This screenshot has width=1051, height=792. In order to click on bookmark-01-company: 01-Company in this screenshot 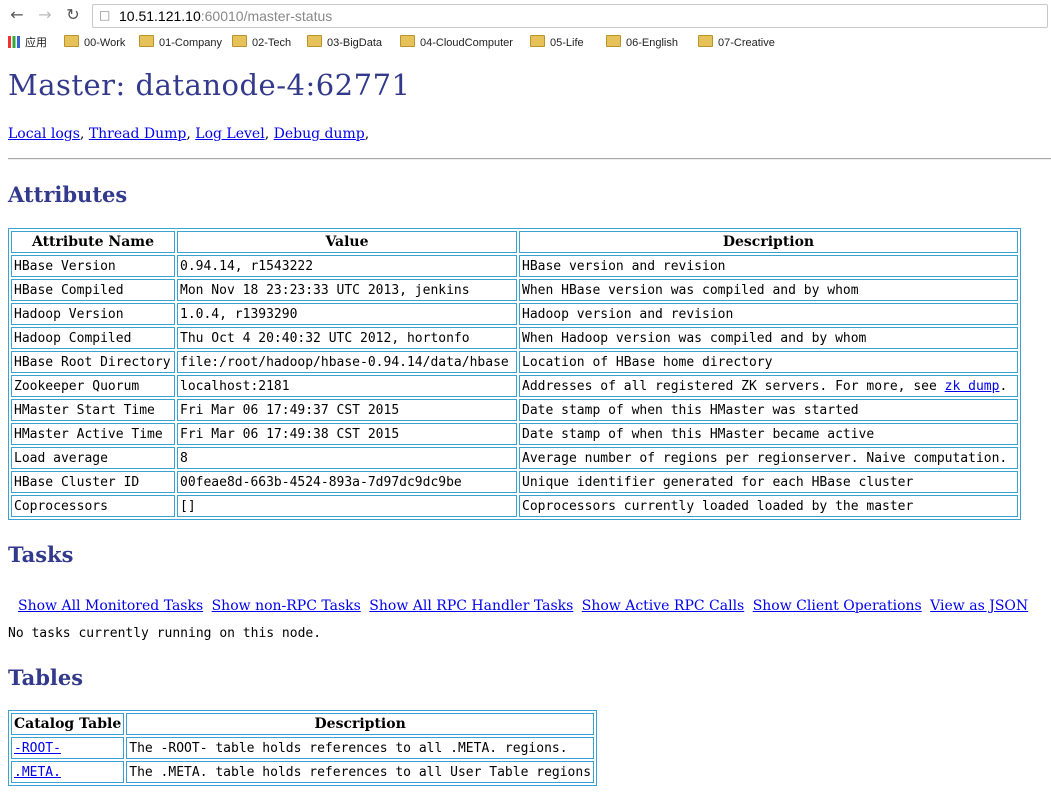, I will do `click(180, 43)`.